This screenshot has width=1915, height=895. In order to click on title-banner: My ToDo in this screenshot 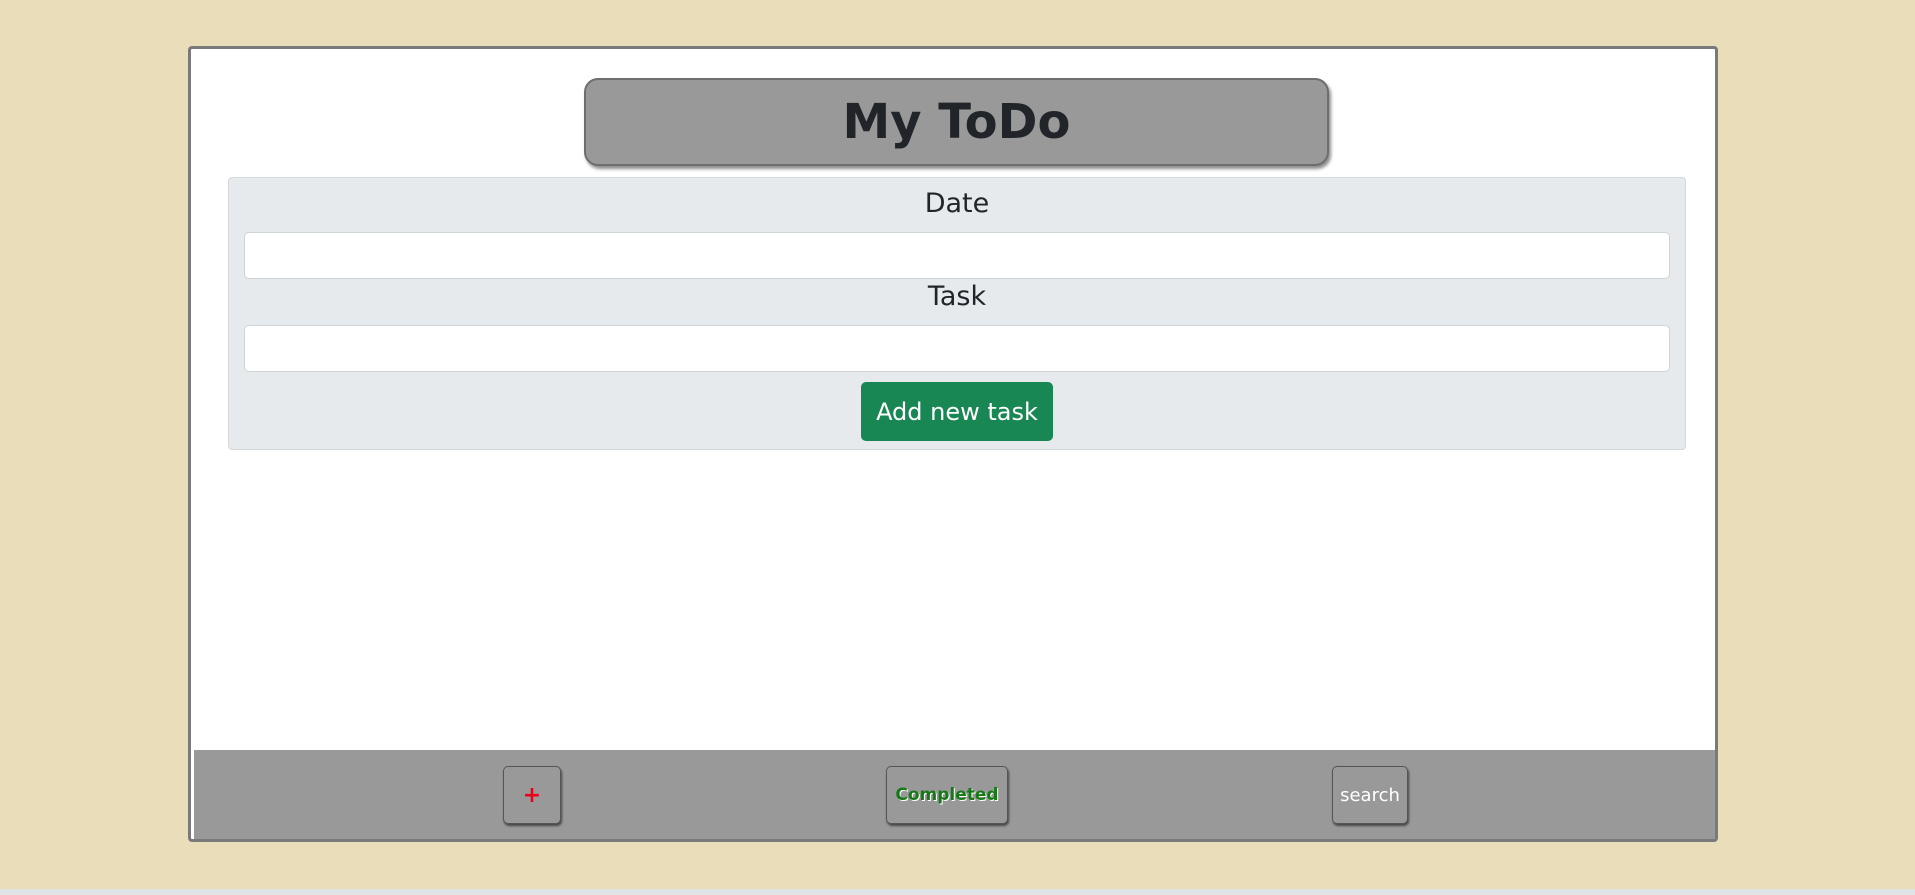, I will do `click(956, 122)`.